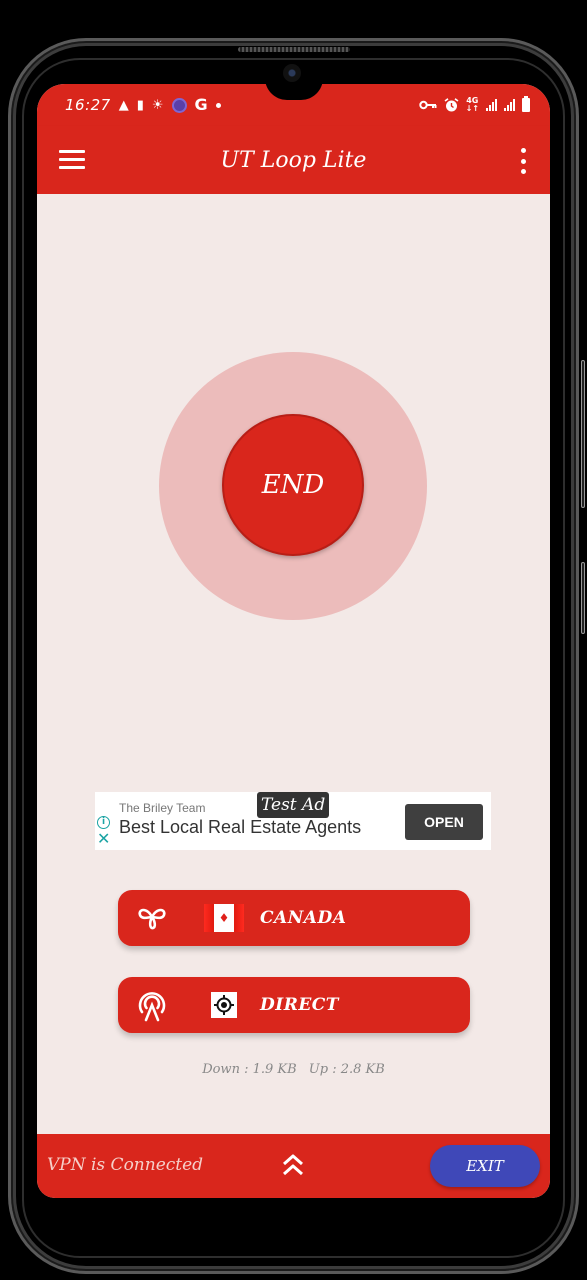 The image size is (587, 1280). I want to click on end-connection-button: END, so click(293, 485).